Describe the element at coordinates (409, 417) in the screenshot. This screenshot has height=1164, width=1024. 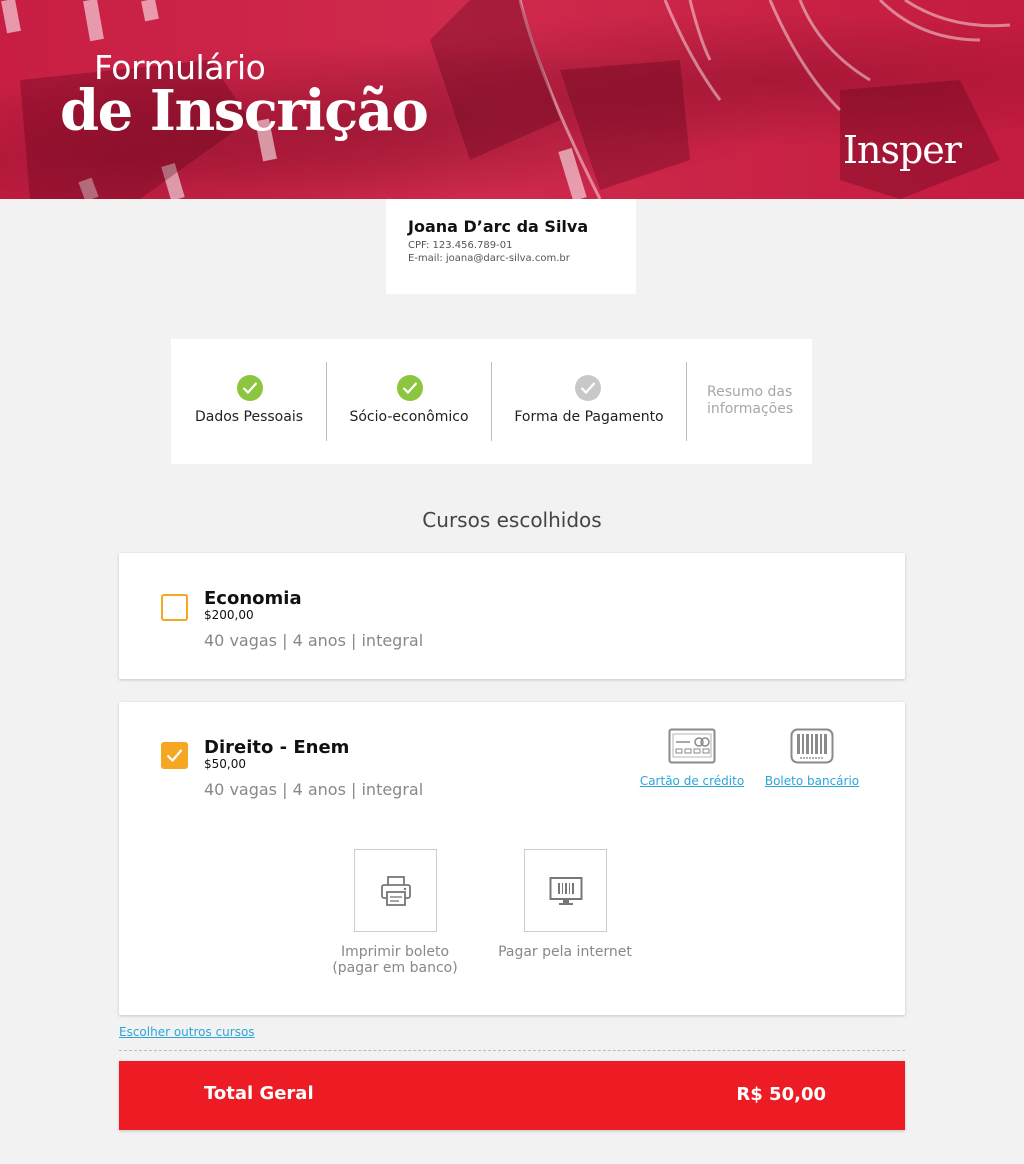
I see `step-label: Sócio-econômico` at that location.